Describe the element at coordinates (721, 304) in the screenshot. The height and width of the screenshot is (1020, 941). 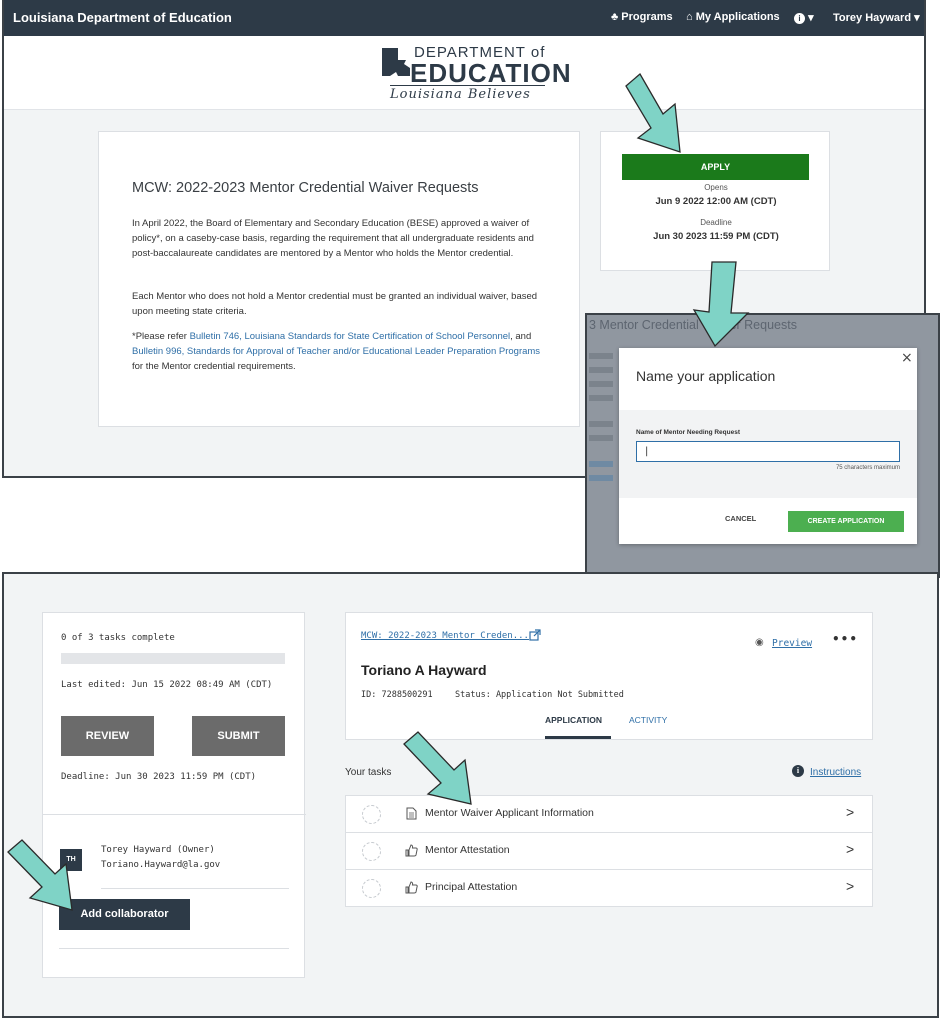
I see `arrow-to-dialog-icon` at that location.